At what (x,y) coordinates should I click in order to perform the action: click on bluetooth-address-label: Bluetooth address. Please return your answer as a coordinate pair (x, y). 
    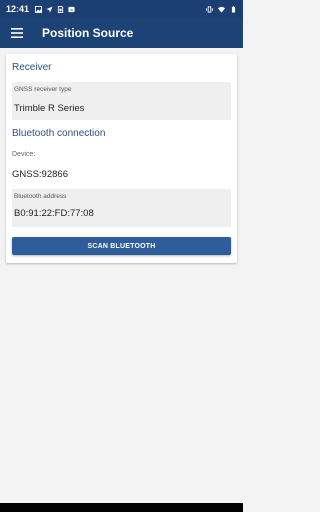
    Looking at the image, I should click on (40, 196).